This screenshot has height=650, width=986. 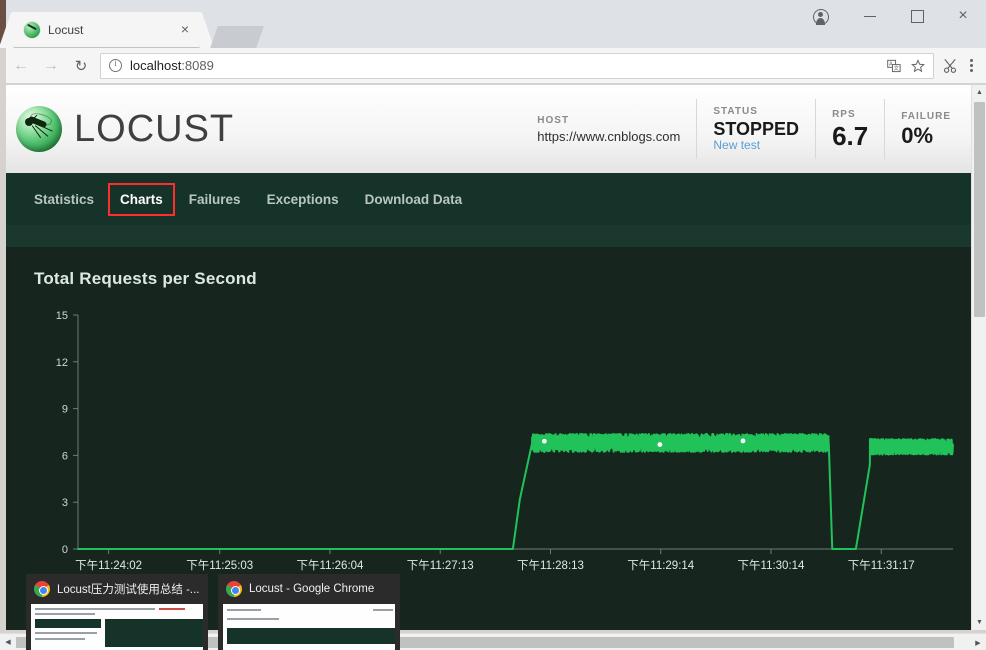 I want to click on svg-text: 下午11:31:17, so click(x=881, y=565).